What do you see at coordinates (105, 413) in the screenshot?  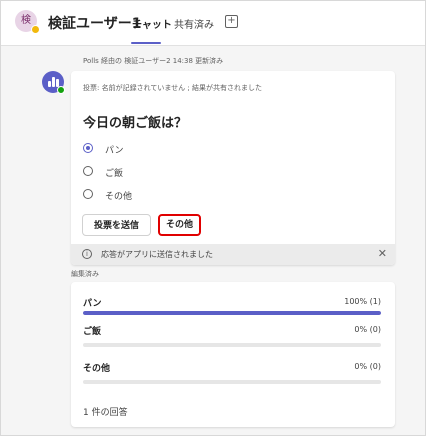 I see `response-count: 1 件の回答` at bounding box center [105, 413].